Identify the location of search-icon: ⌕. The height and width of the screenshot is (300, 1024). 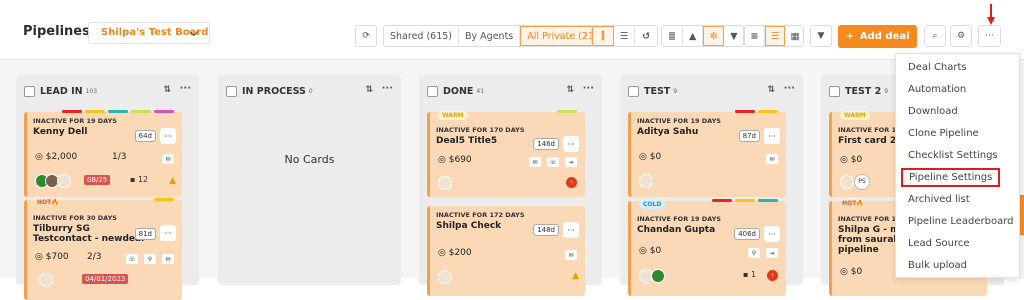
(935, 36).